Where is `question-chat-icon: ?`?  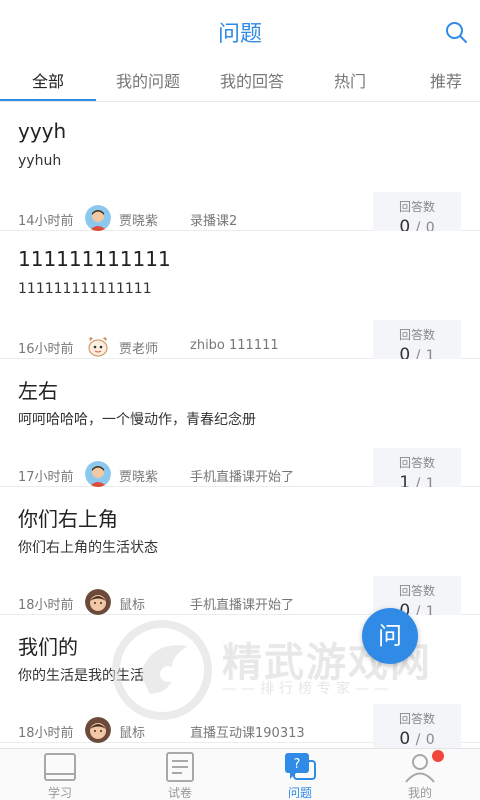
question-chat-icon: ? is located at coordinates (300, 766).